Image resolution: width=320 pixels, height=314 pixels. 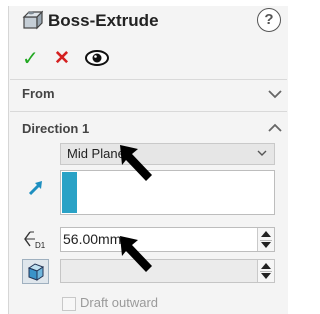 I want to click on draft-angle-input, so click(x=167, y=271).